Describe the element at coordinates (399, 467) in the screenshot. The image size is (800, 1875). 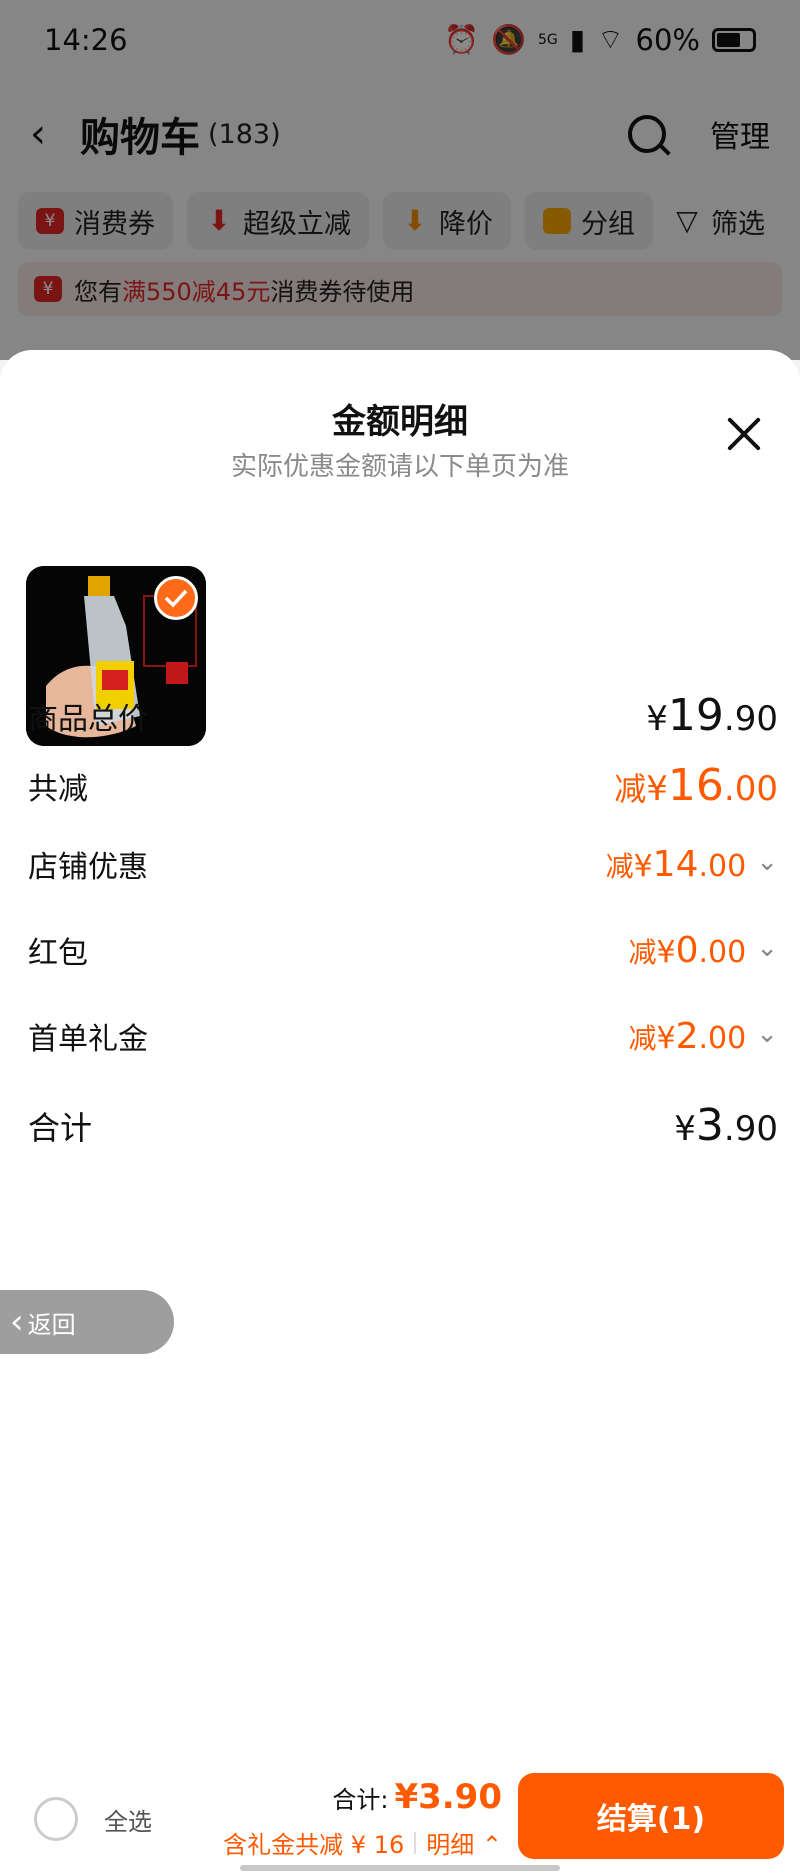
I see `sheet-subtitle: 实际优惠金额请以下单页为准` at that location.